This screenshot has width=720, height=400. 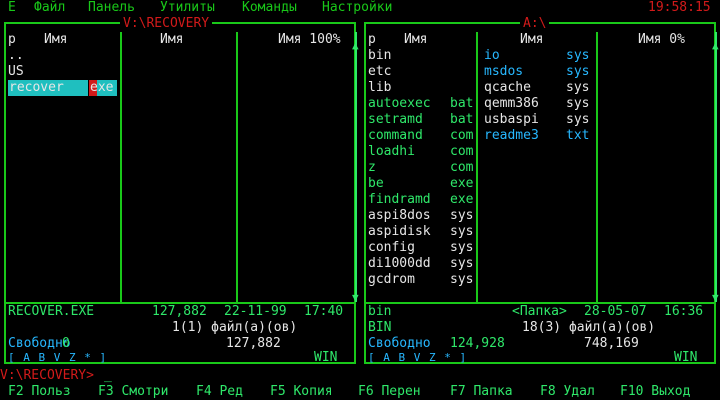 I want to click on file-item-recover-ext: exe, so click(x=102, y=87).